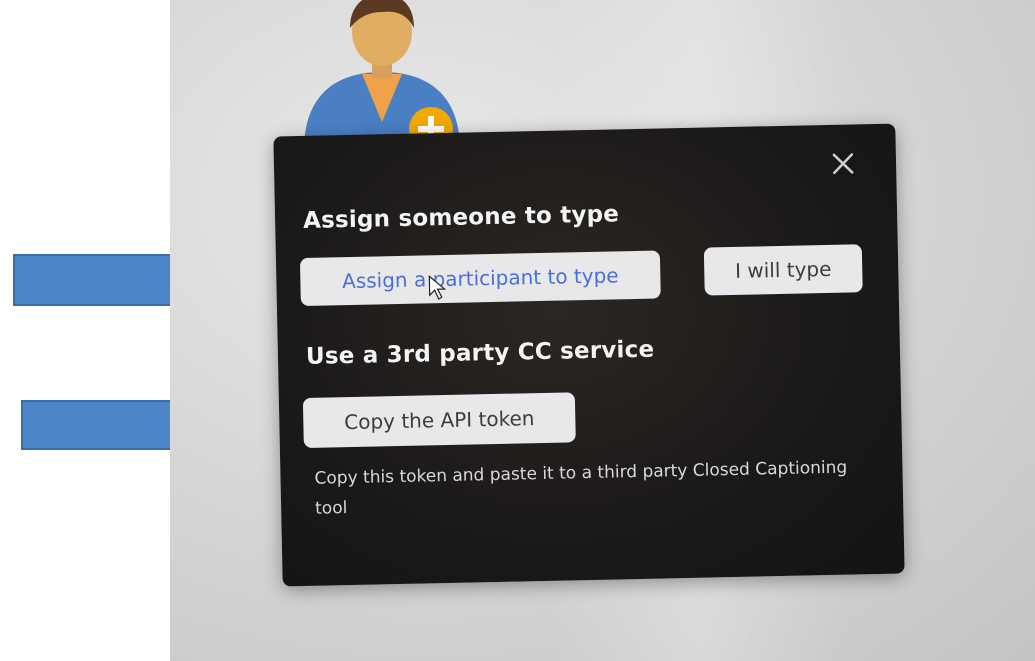  I want to click on mouse-cursor-icon, so click(437, 288).